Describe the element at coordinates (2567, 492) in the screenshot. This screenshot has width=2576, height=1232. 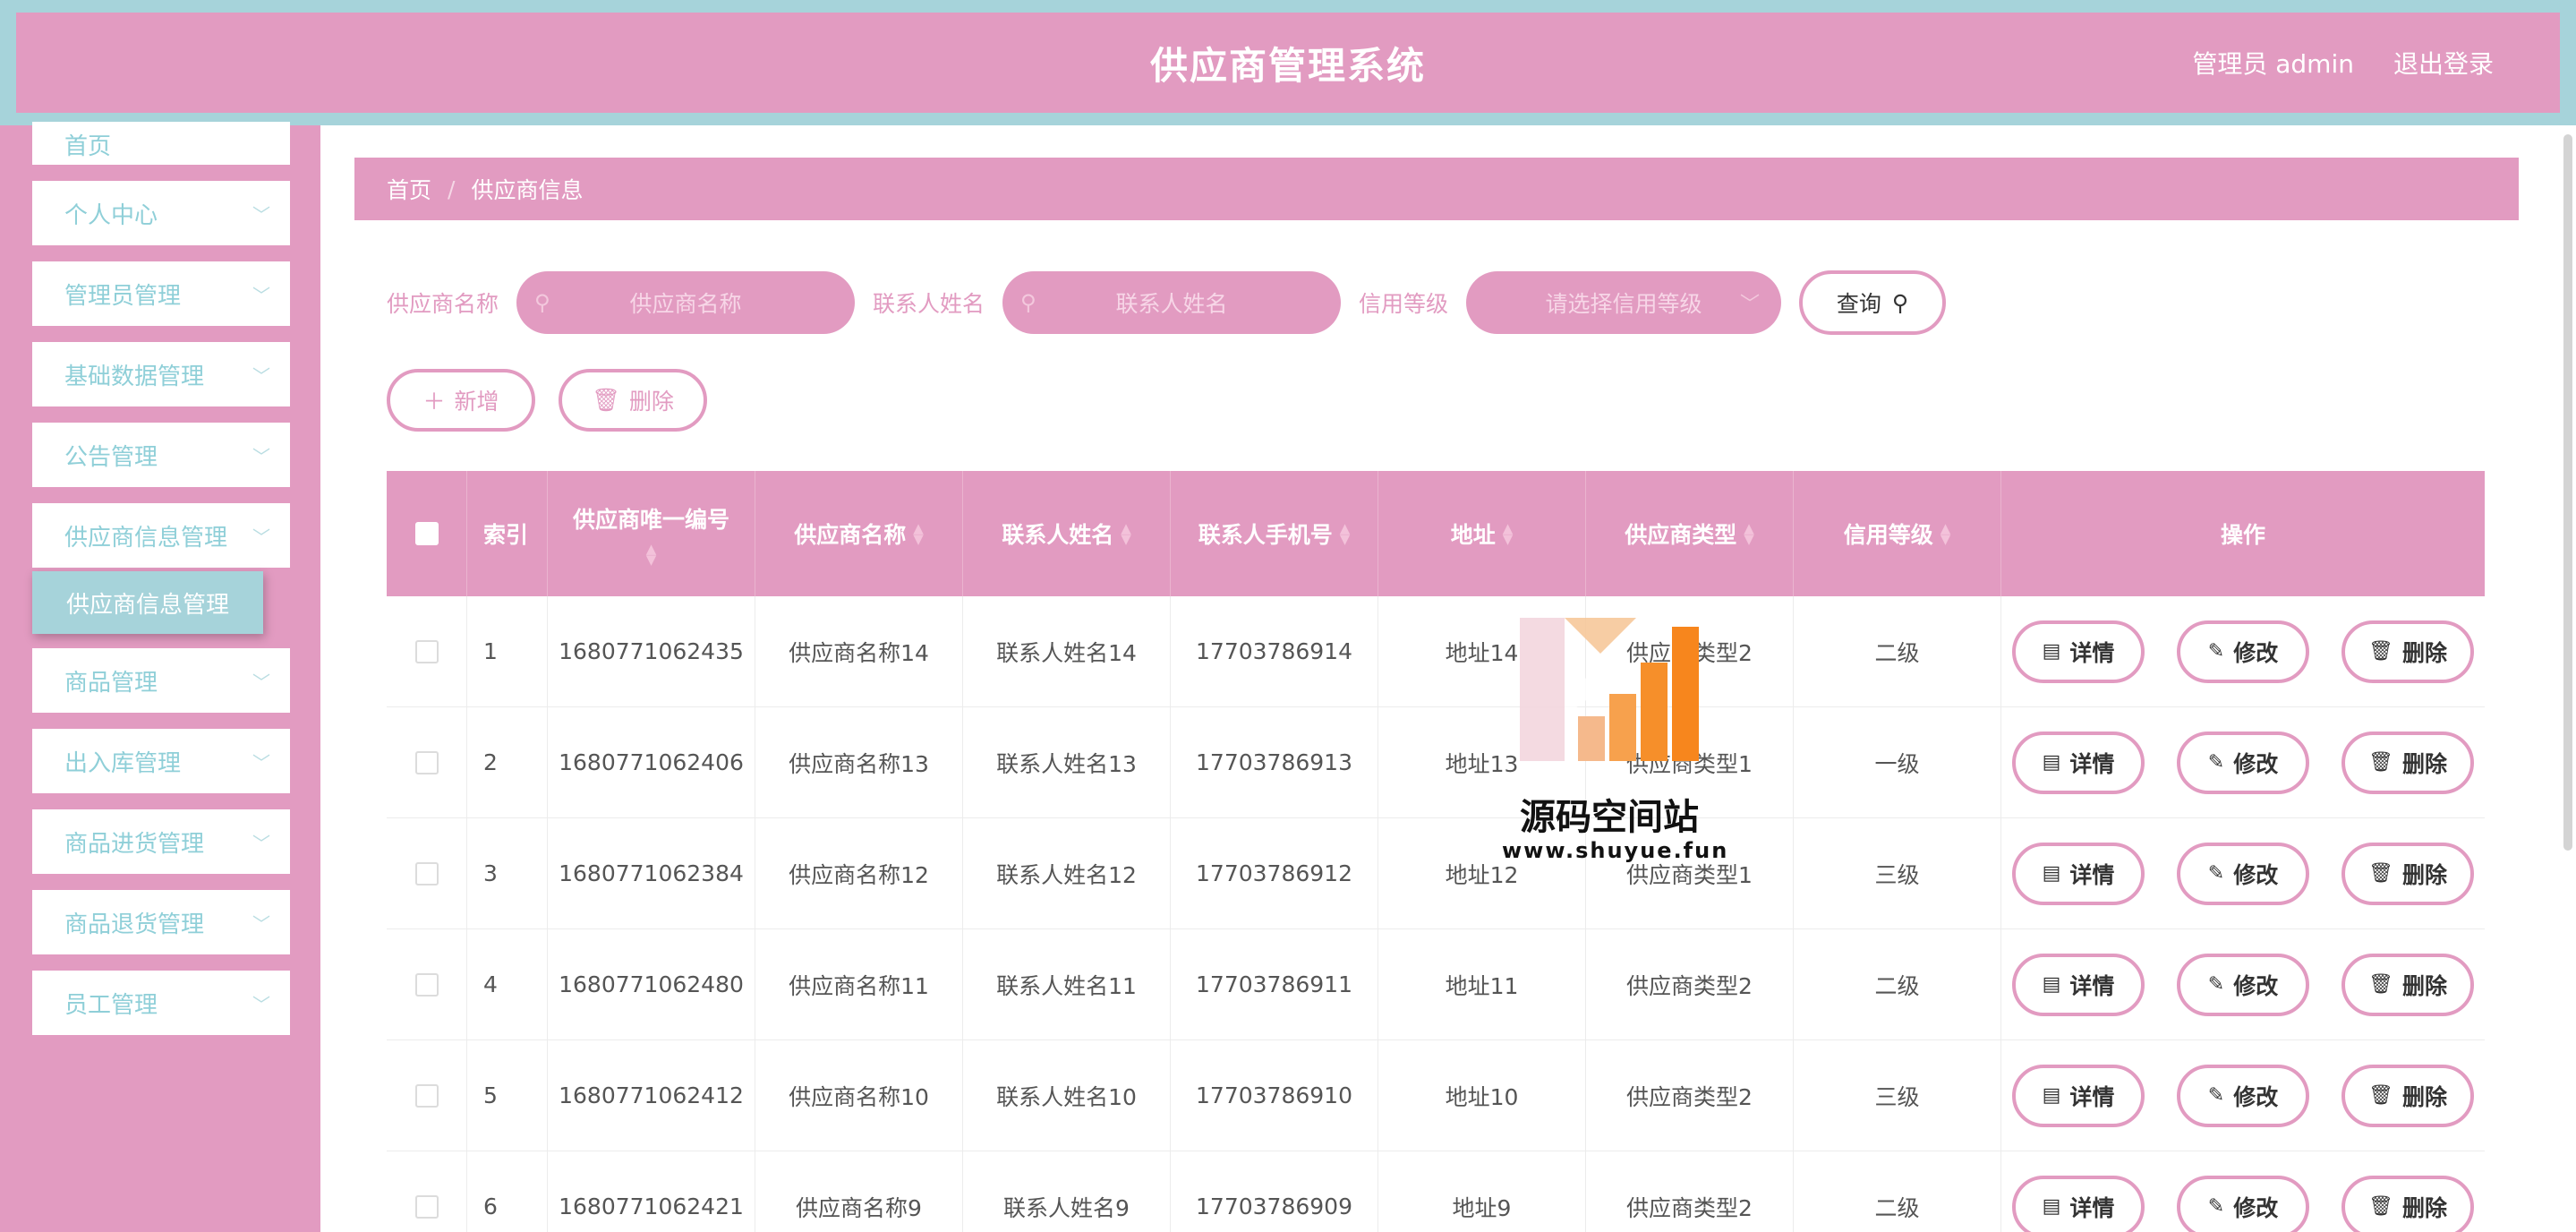
I see `page-scrollbar` at that location.